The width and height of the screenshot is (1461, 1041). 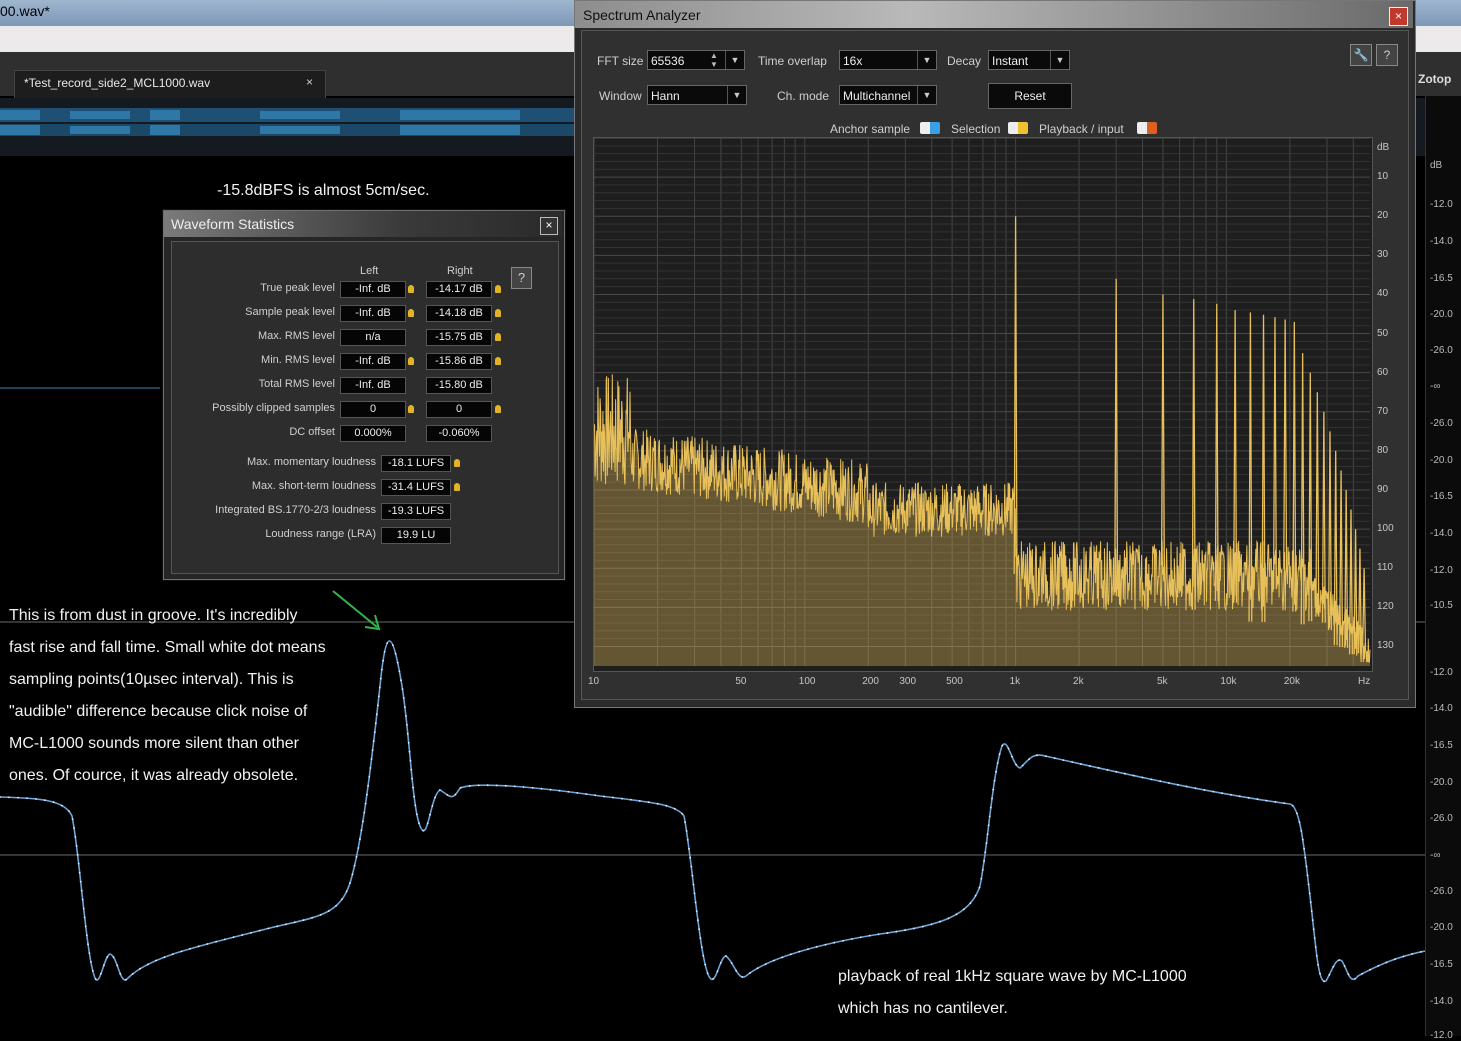 What do you see at coordinates (1441, 782) in the screenshot?
I see `ruler-tick-label: -20.0` at bounding box center [1441, 782].